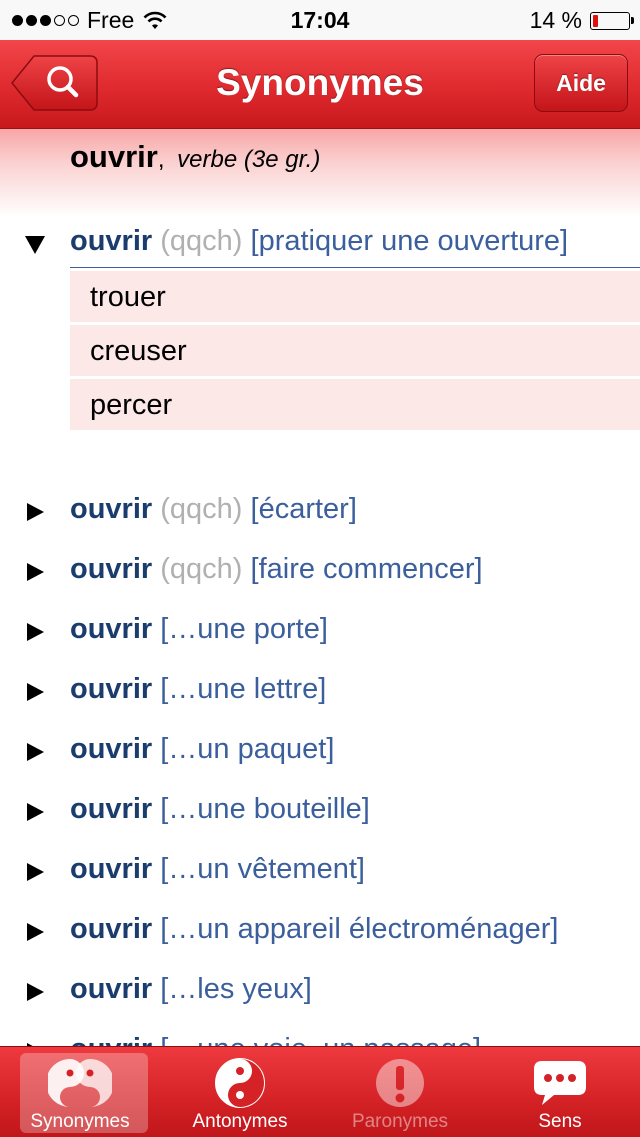 The width and height of the screenshot is (640, 1137). Describe the element at coordinates (355, 405) in the screenshot. I see `synonym-item: percer` at that location.